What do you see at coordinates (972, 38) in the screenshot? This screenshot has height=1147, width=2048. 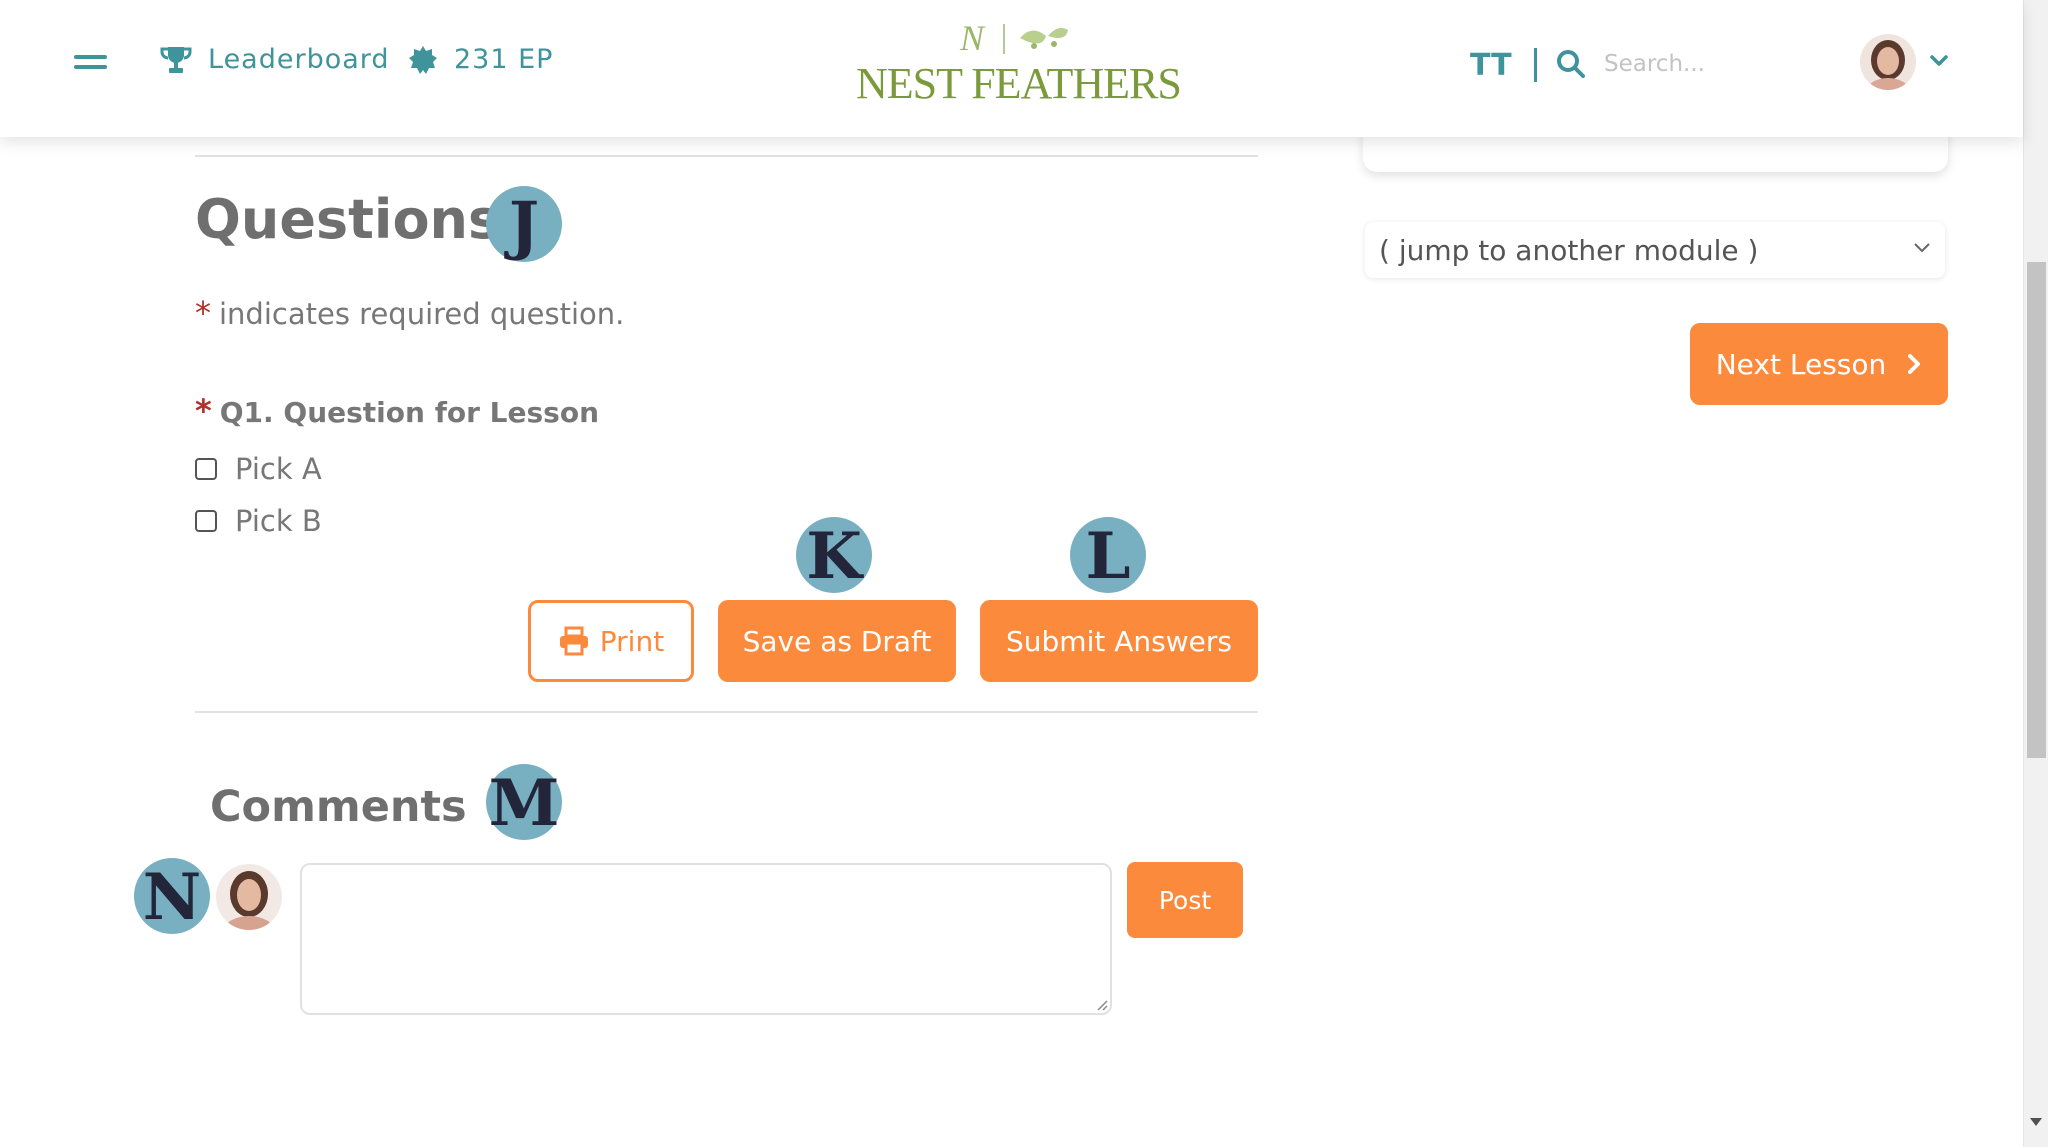 I see `logo-monogram: N` at bounding box center [972, 38].